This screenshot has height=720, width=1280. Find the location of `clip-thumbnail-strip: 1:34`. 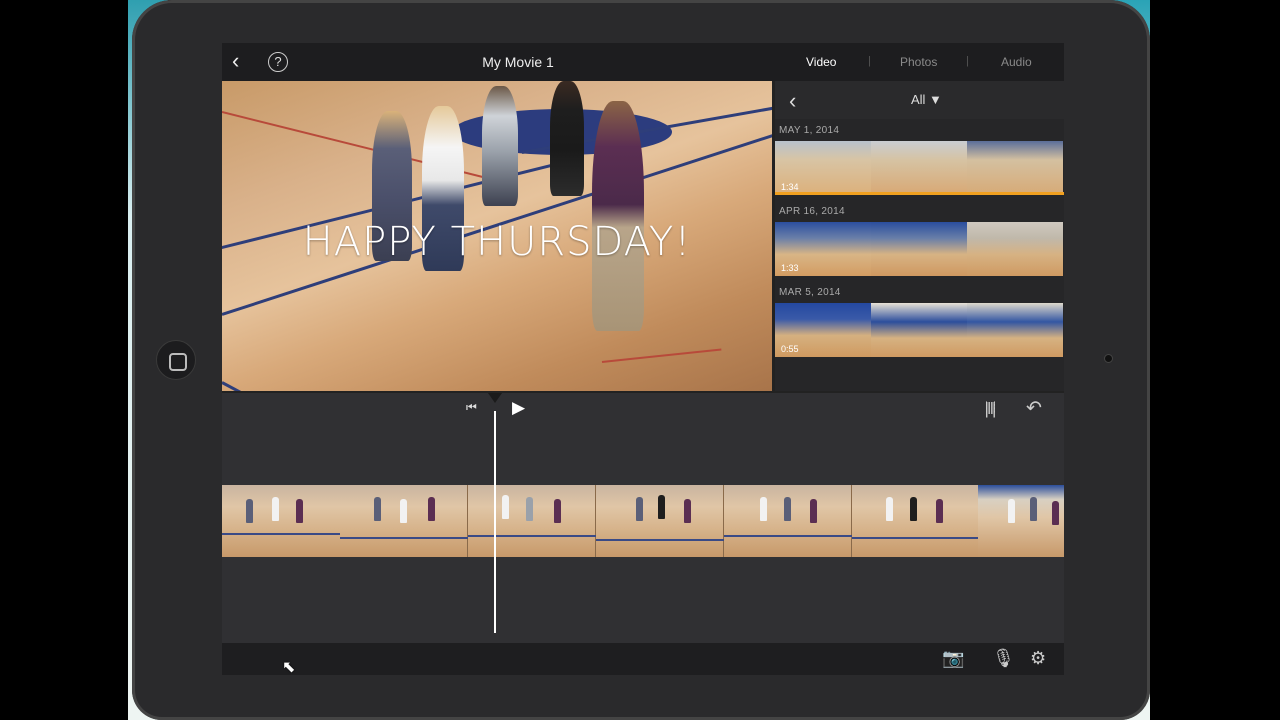

clip-thumbnail-strip: 1:34 is located at coordinates (919, 168).